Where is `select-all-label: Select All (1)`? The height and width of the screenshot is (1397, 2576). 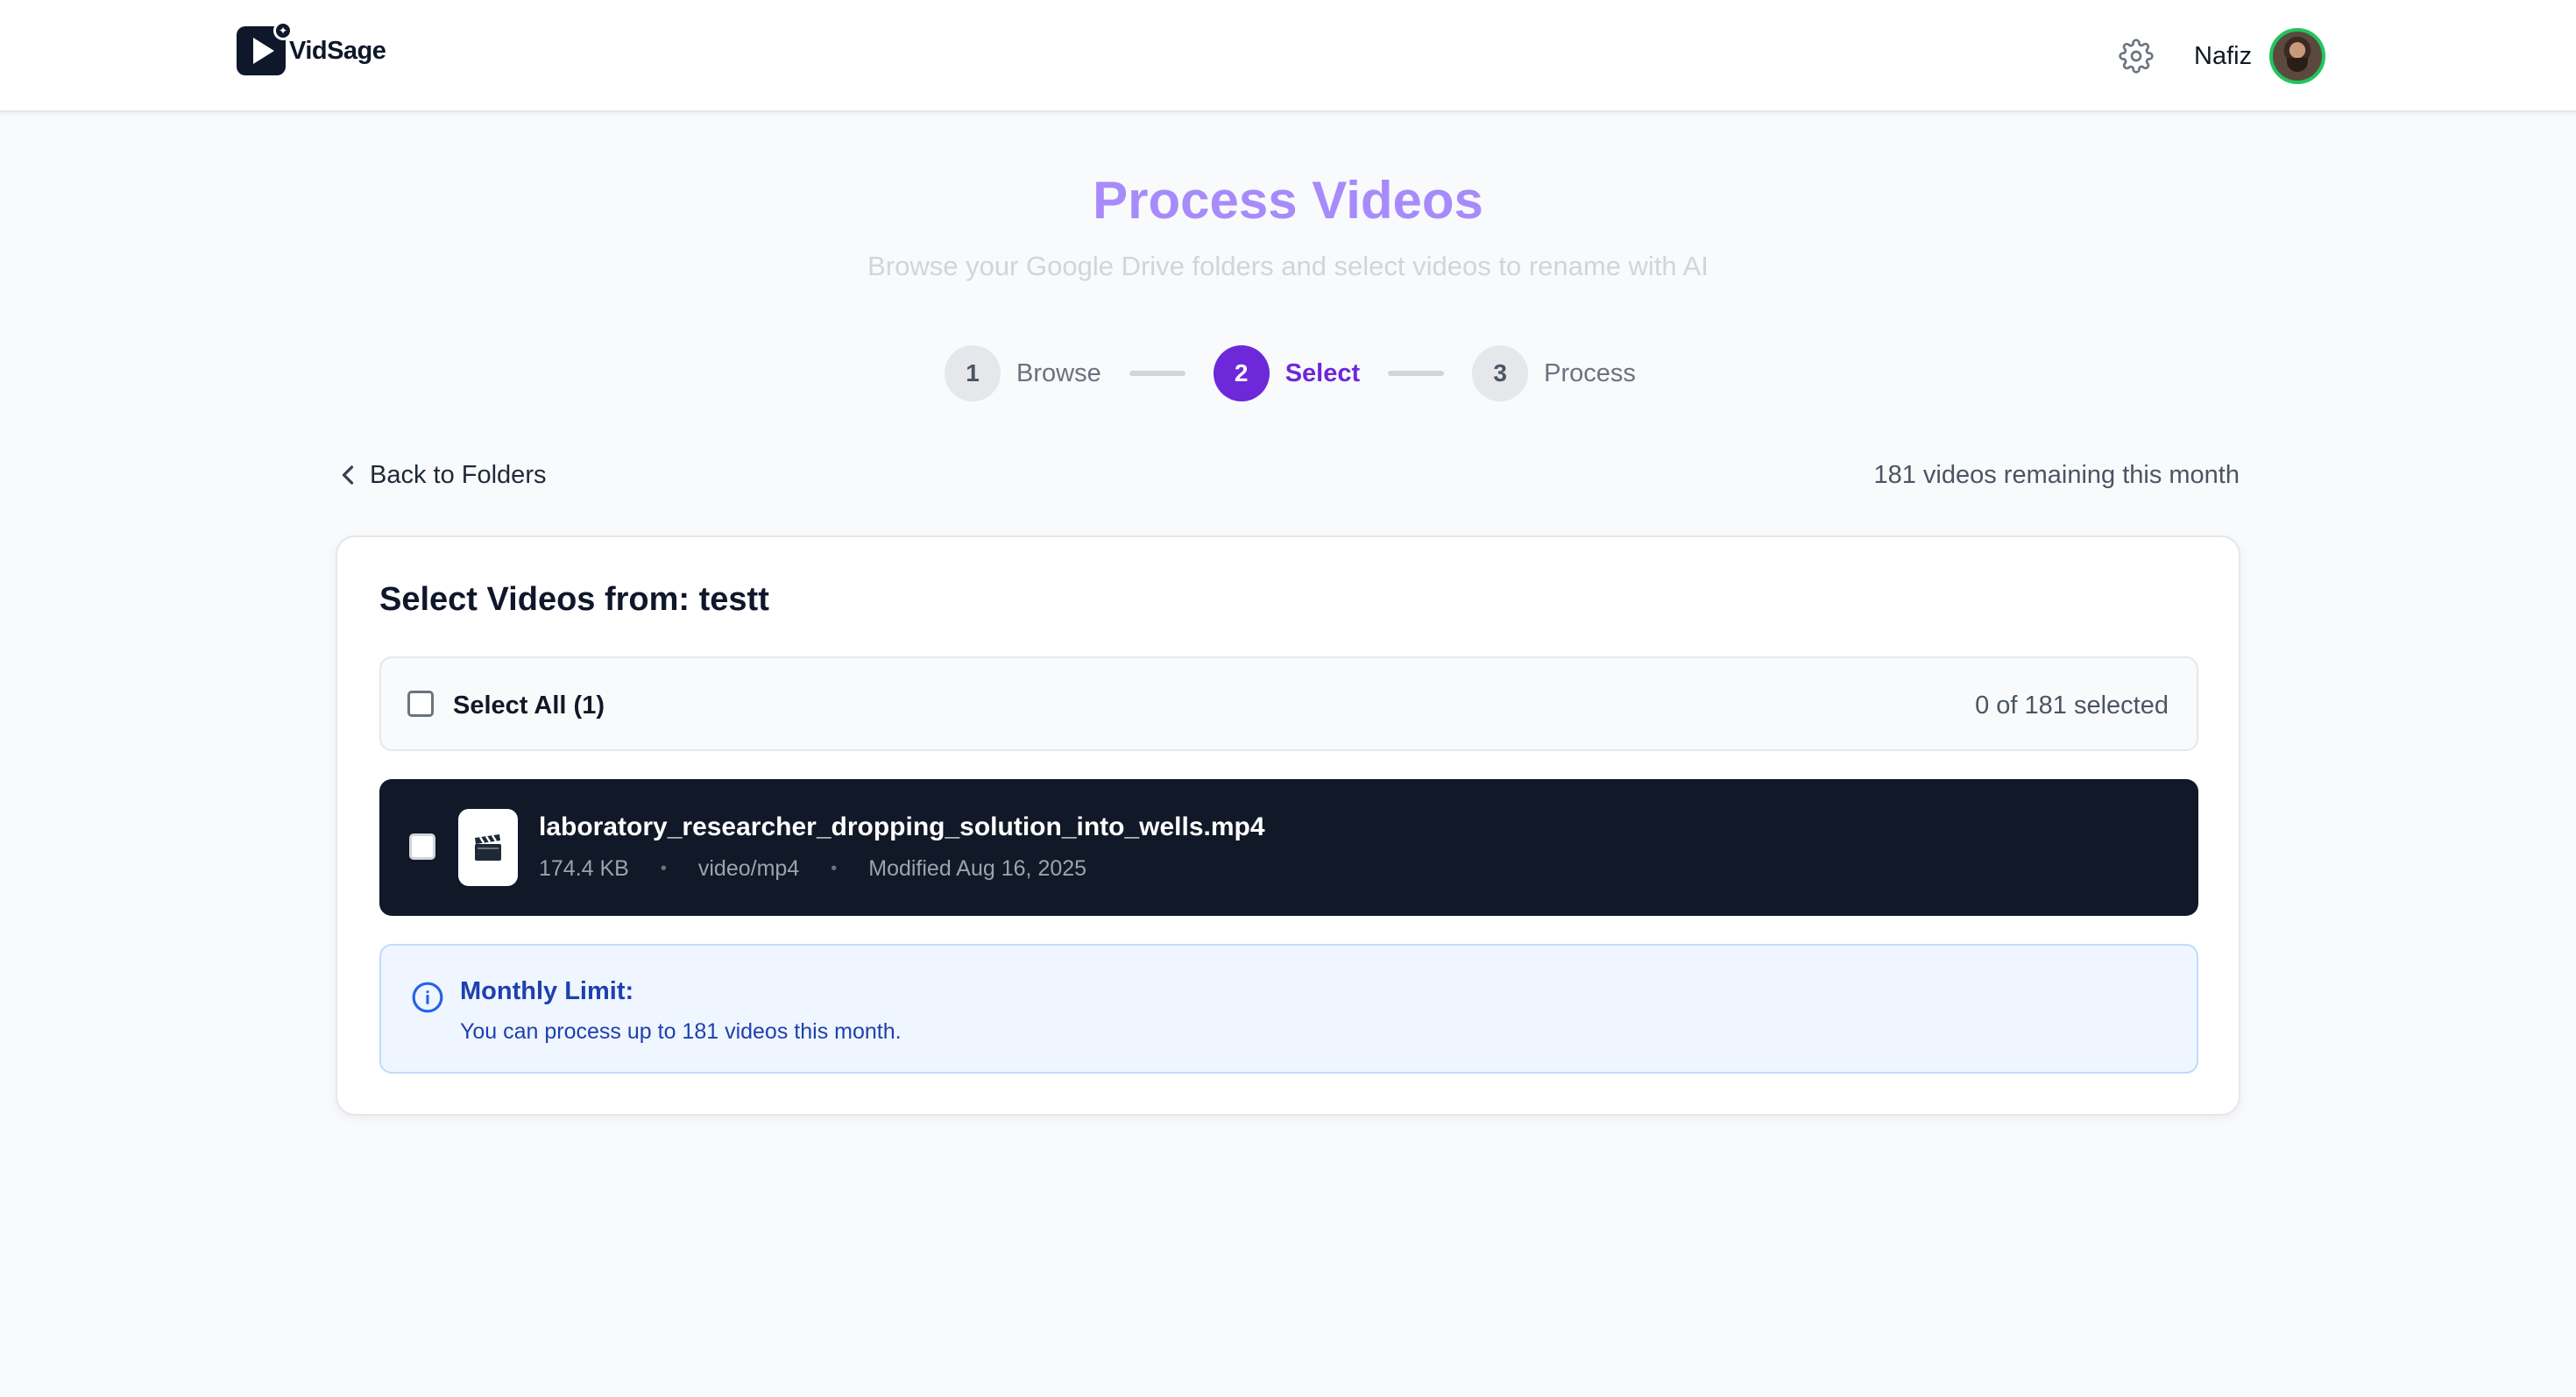
select-all-label: Select All (1) is located at coordinates (529, 706).